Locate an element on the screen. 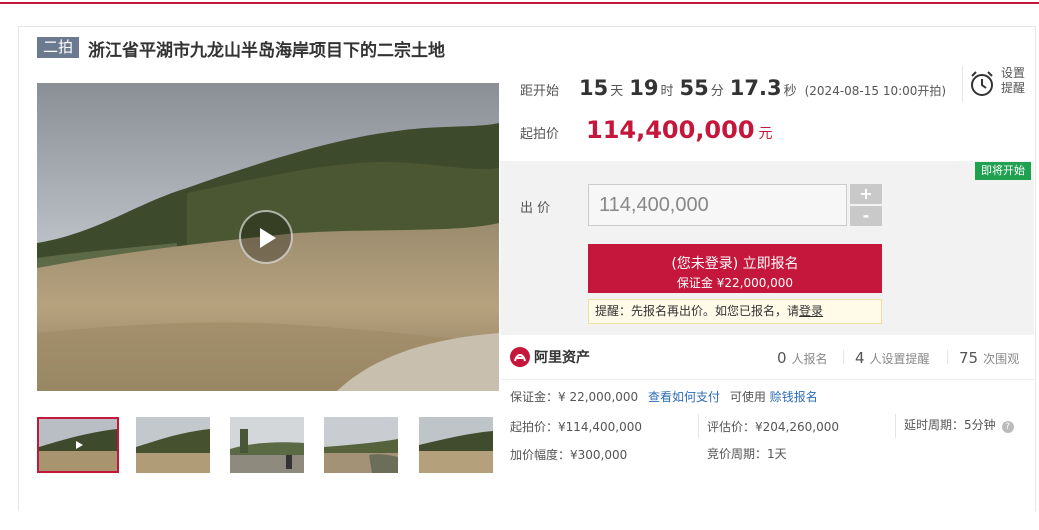  signup-button: (您未登录) 立即报名 保证金 ¥22,000,000 is located at coordinates (735, 268).